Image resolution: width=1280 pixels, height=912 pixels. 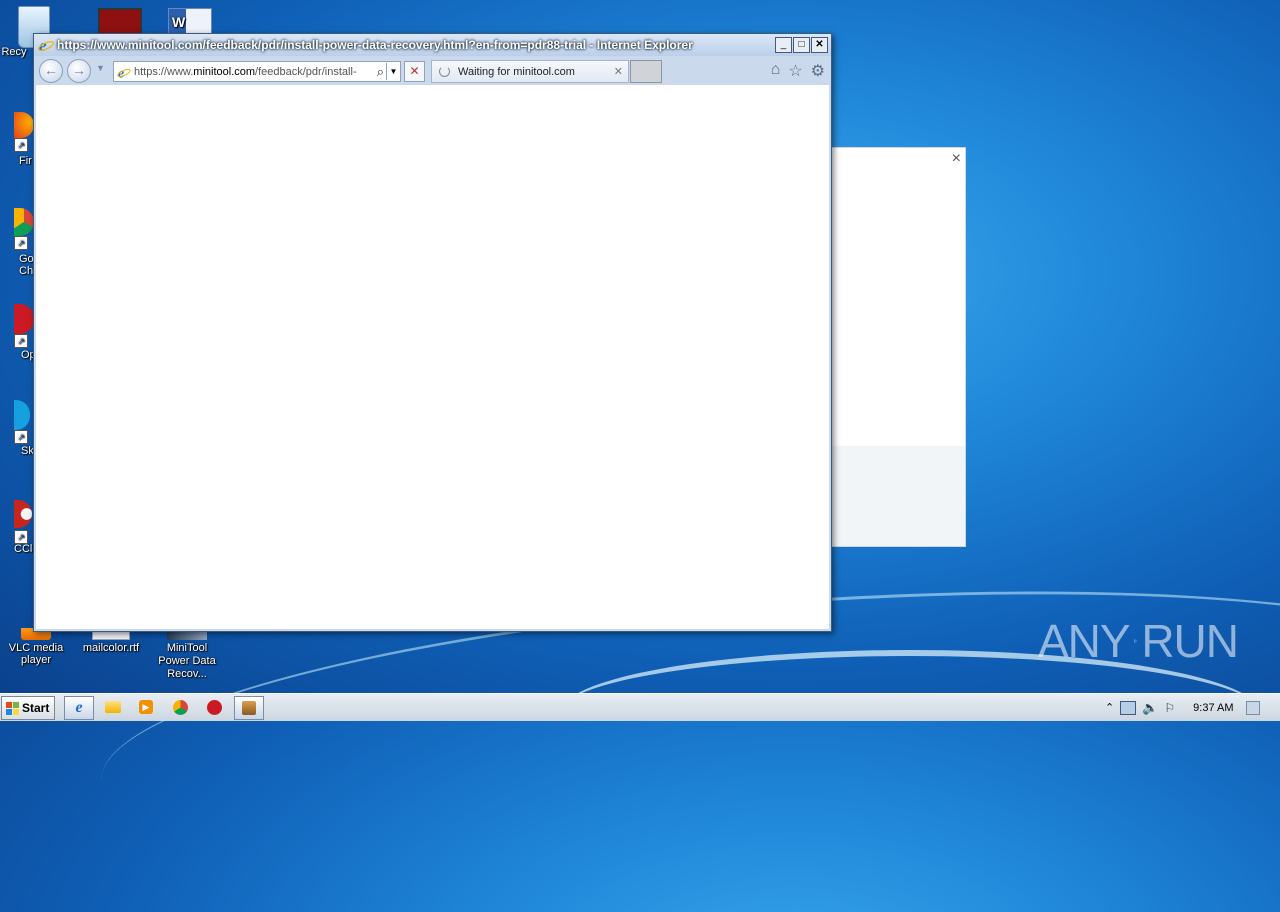 I want to click on folder-icon, so click(x=113, y=707).